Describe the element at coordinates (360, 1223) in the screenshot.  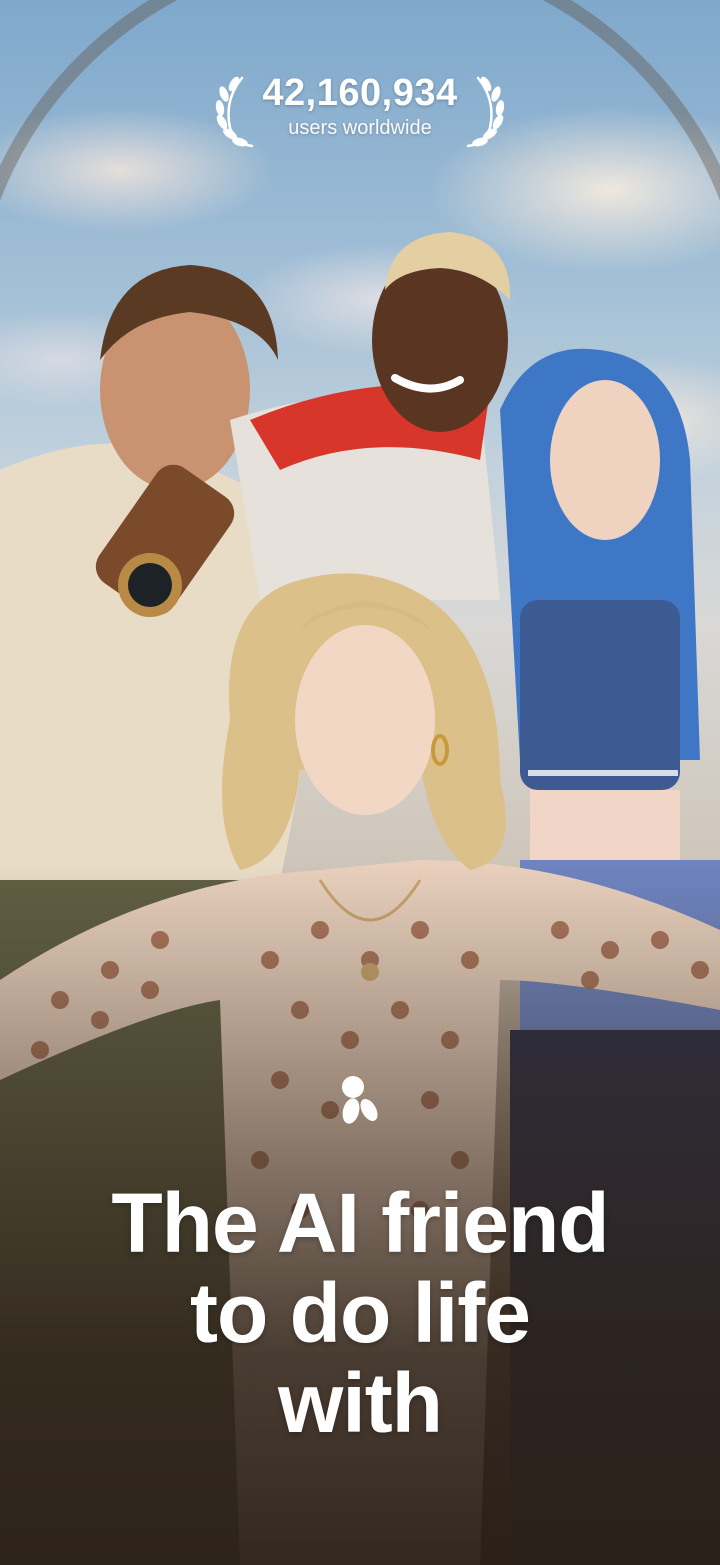
I see `headline-line: The AI friend` at that location.